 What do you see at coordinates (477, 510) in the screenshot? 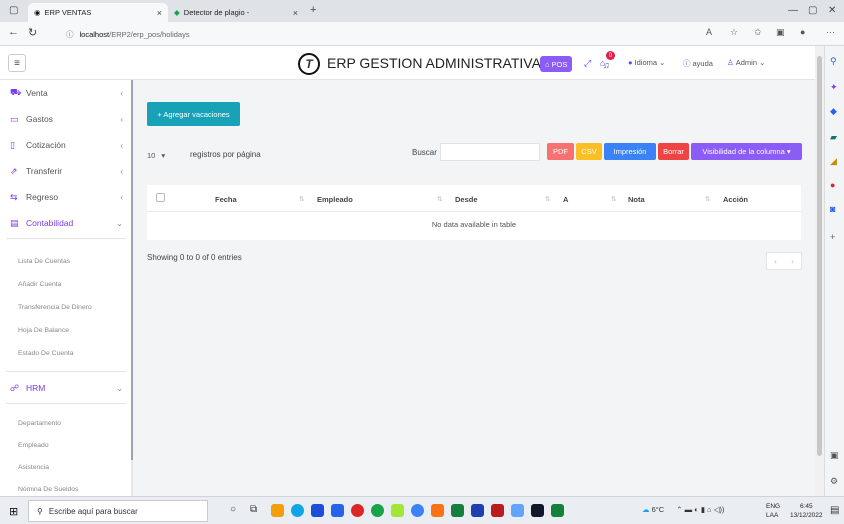
I see `word-icon` at bounding box center [477, 510].